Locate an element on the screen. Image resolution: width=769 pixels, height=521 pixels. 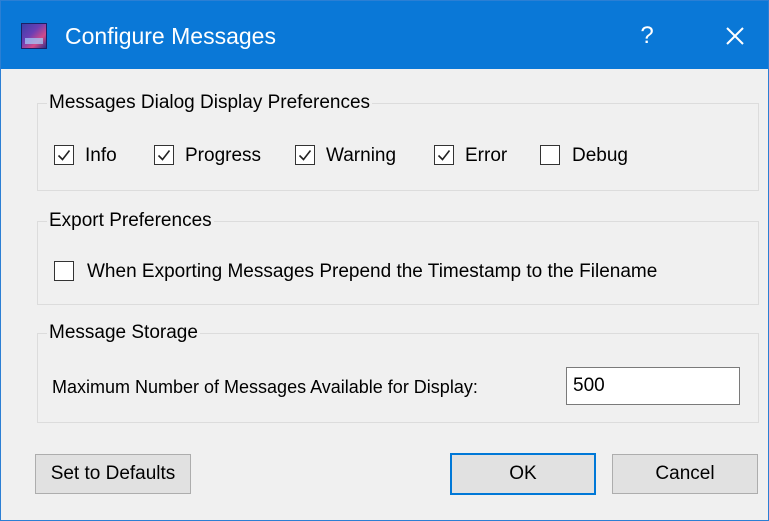
close-icon is located at coordinates (735, 36).